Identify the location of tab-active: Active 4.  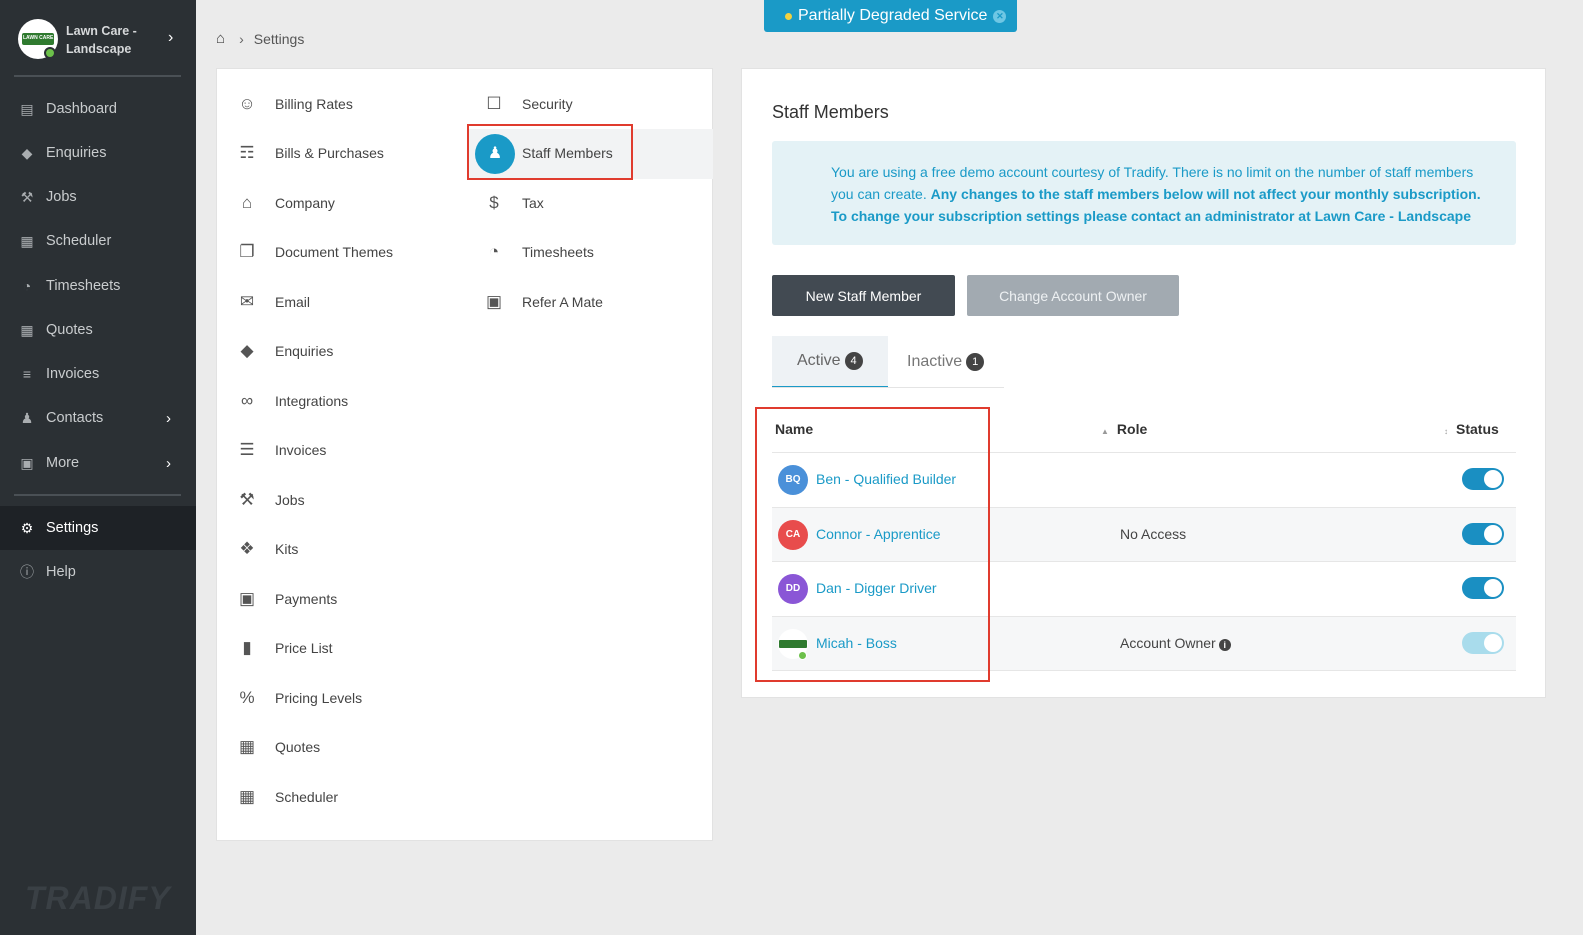
(830, 362).